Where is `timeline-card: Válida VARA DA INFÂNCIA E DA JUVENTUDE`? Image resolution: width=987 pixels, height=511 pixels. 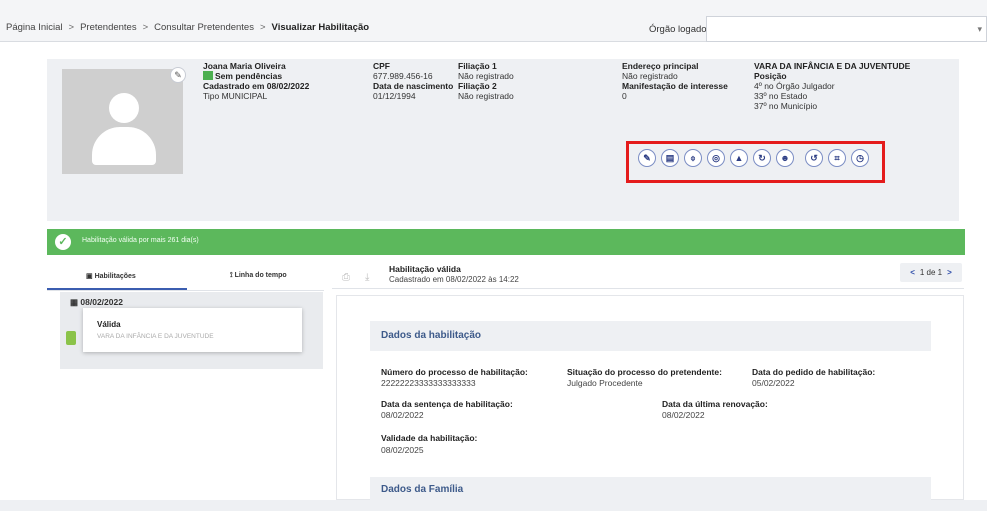
timeline-card: Válida VARA DA INFÂNCIA E DA JUVENTUDE is located at coordinates (192, 330).